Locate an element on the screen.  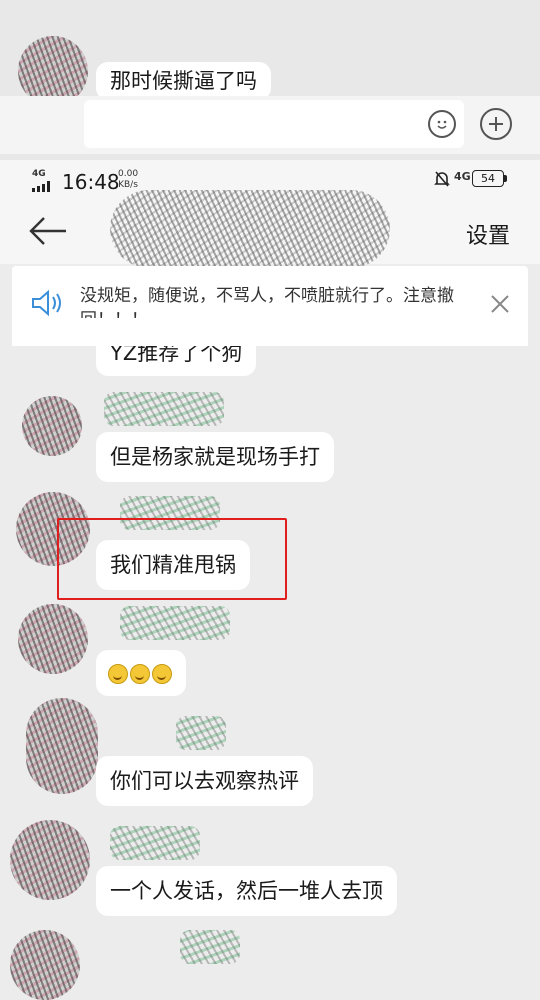
highlight-box is located at coordinates (172, 559).